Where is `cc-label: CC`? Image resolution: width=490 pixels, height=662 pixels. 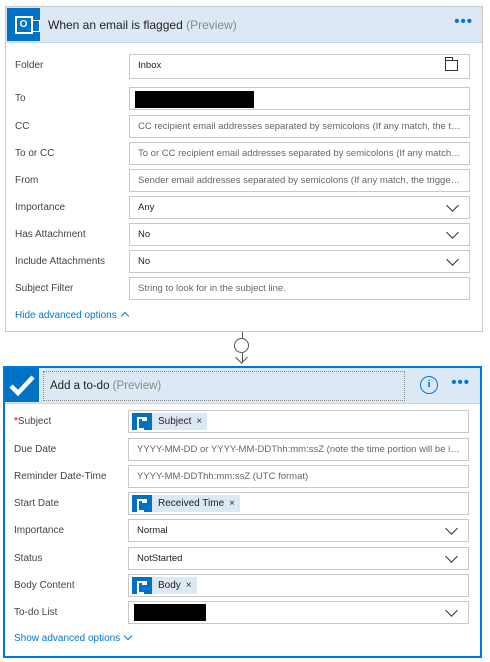 cc-label: CC is located at coordinates (22, 126).